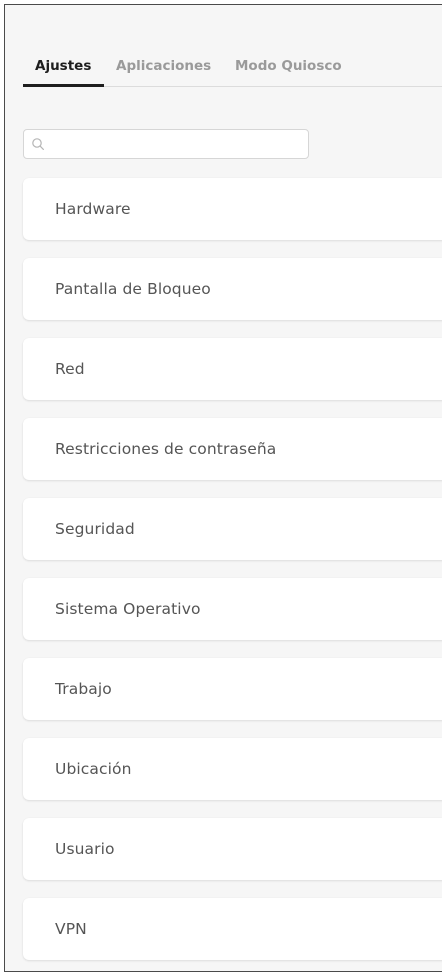  I want to click on settings-item-hardware: Hardware, so click(232, 209).